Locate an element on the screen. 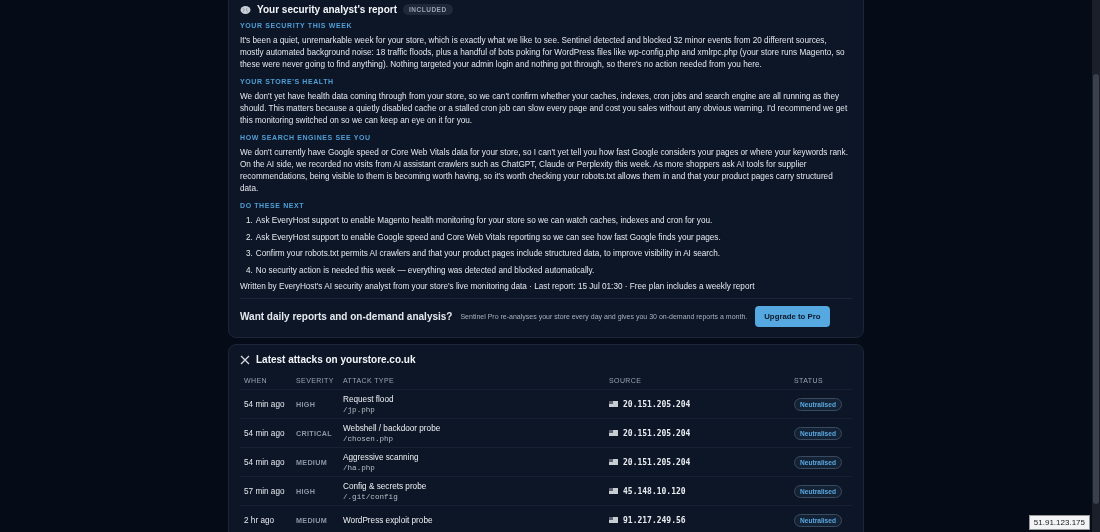 The image size is (1100, 532). time-text: 57 min ago is located at coordinates (265, 491).